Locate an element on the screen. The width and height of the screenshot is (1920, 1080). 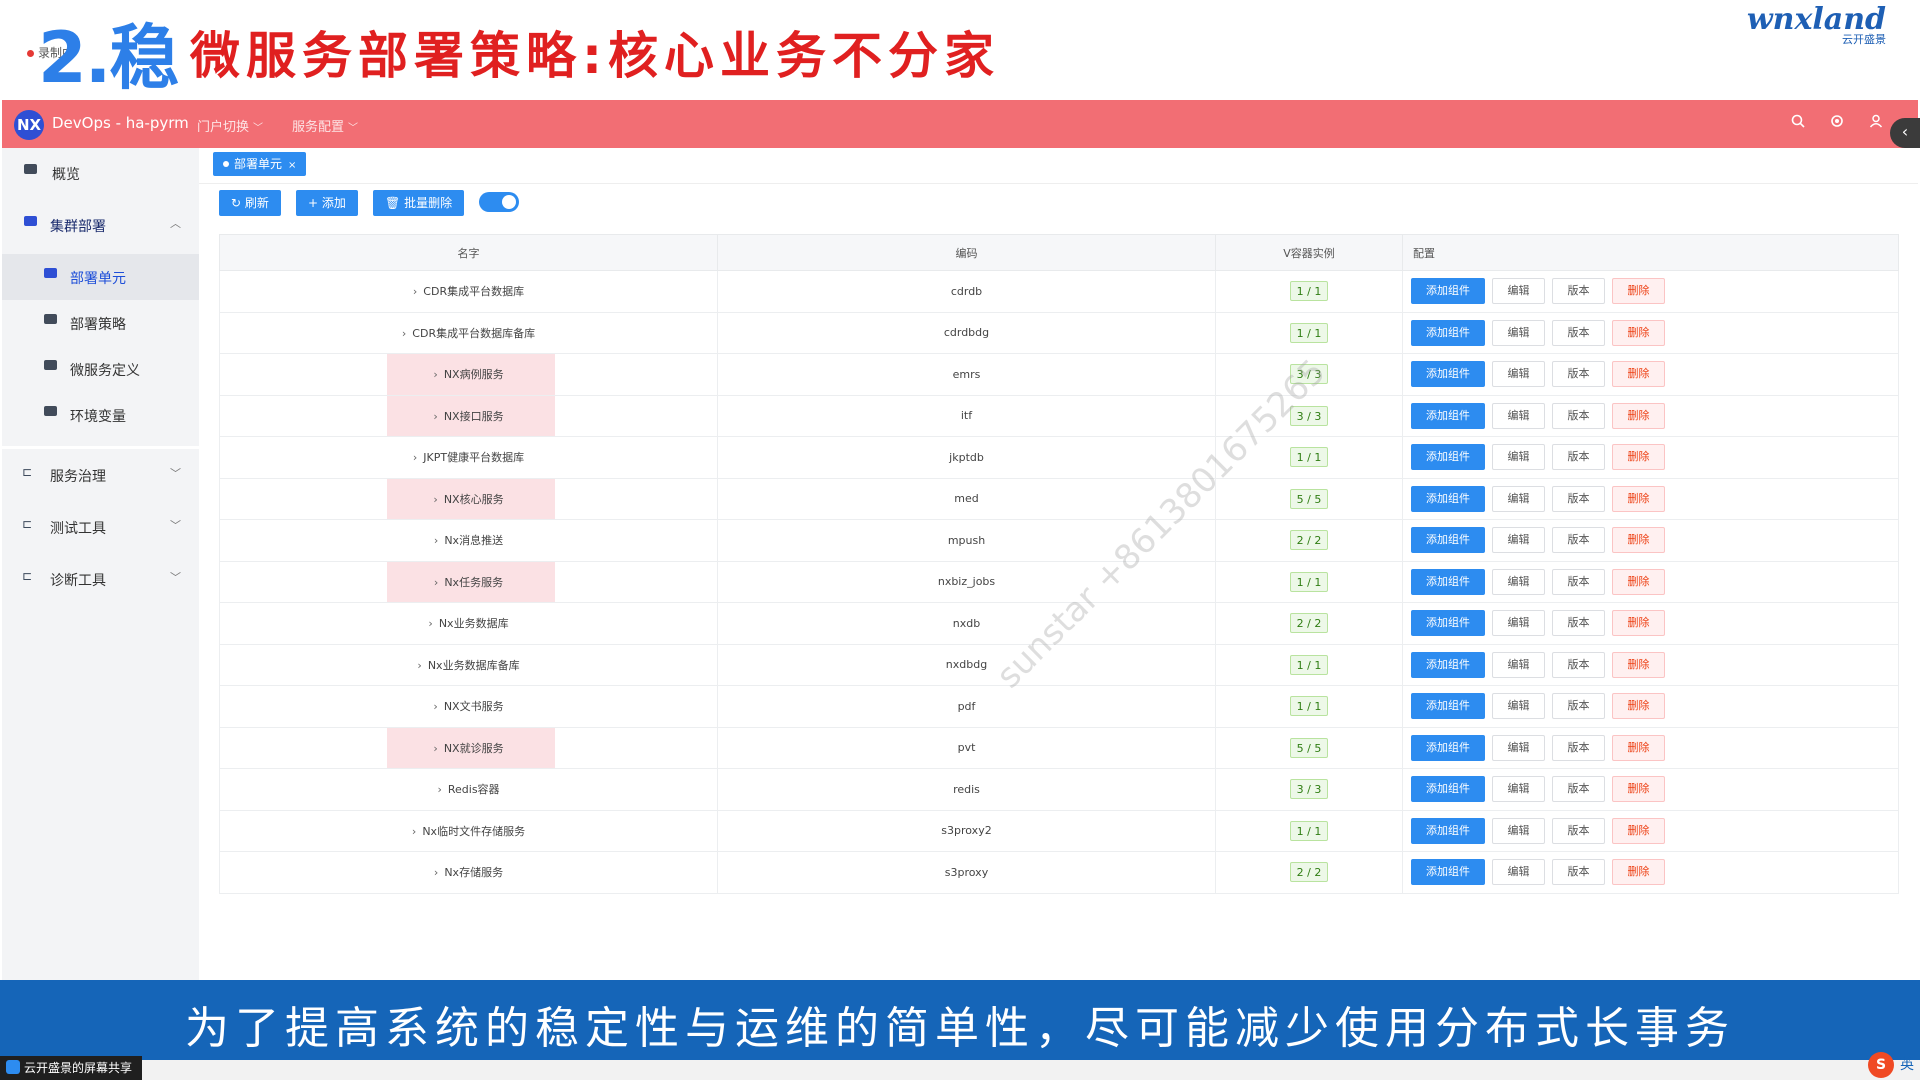
sidebar-item-diagnostic-tools: ⊏ 诊断工具 ﹀ is located at coordinates (100, 579).